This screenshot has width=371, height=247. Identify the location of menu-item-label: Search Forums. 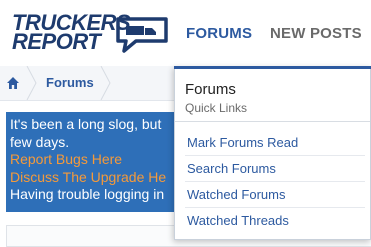
(231, 168).